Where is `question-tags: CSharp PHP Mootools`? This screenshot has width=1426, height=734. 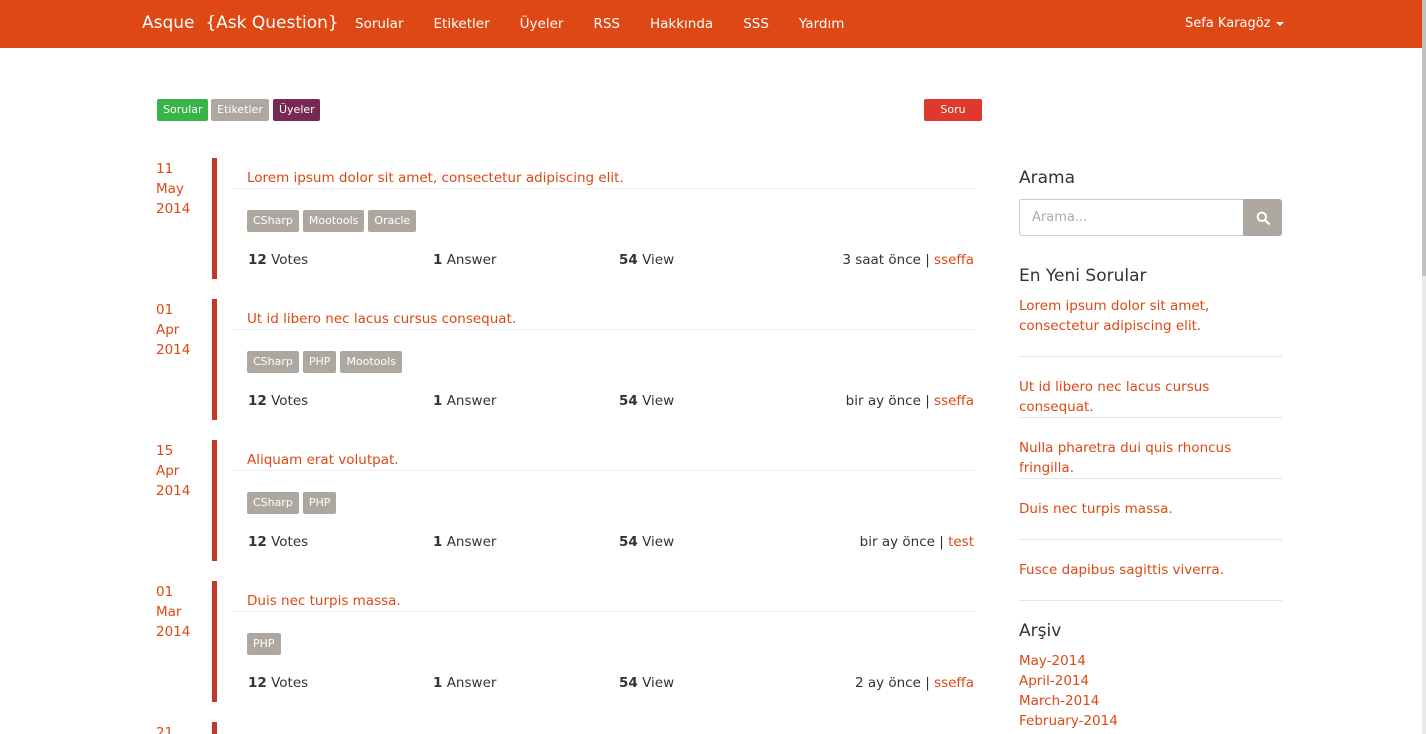
question-tags: CSharp PHP Mootools is located at coordinates (324, 362).